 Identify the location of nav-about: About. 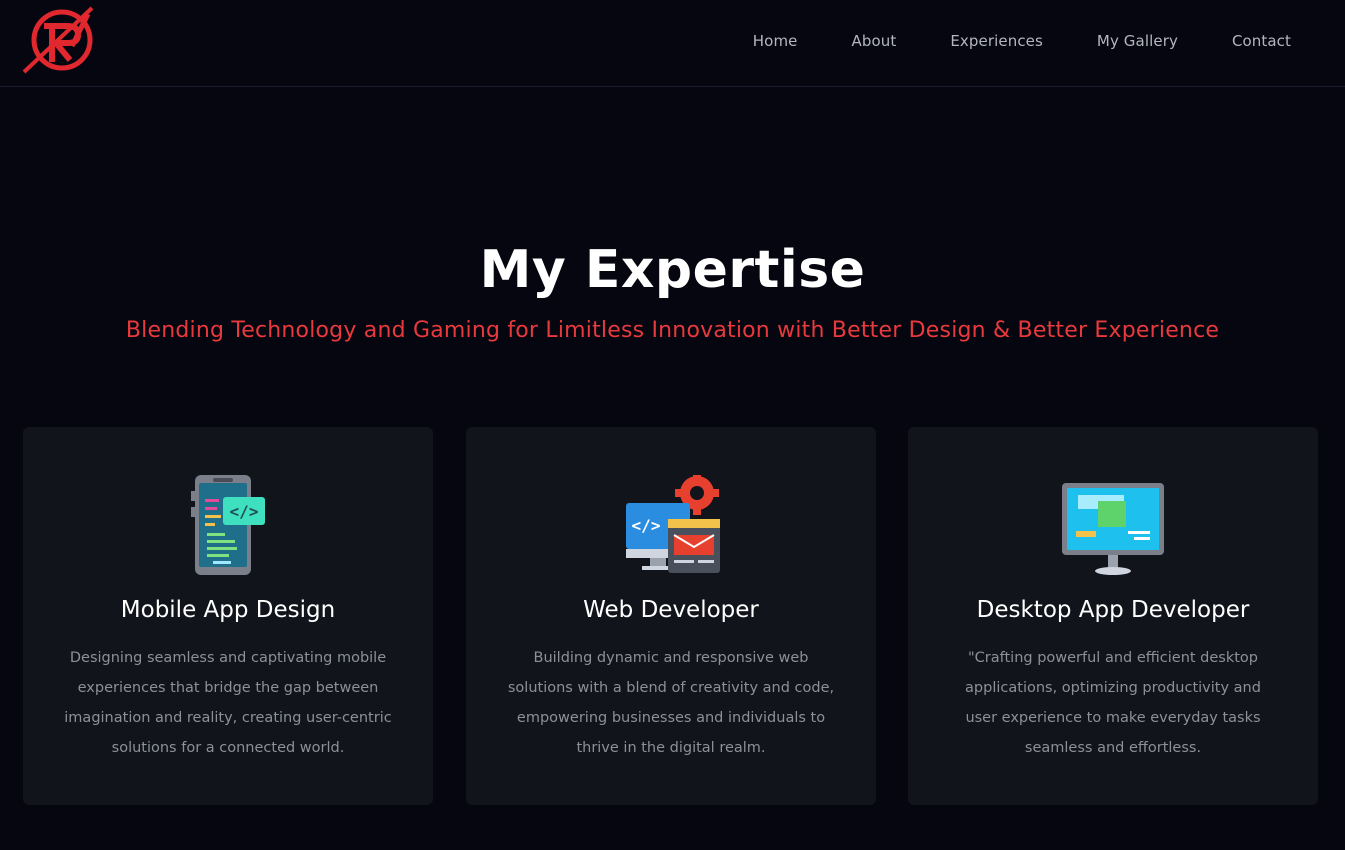
(873, 41).